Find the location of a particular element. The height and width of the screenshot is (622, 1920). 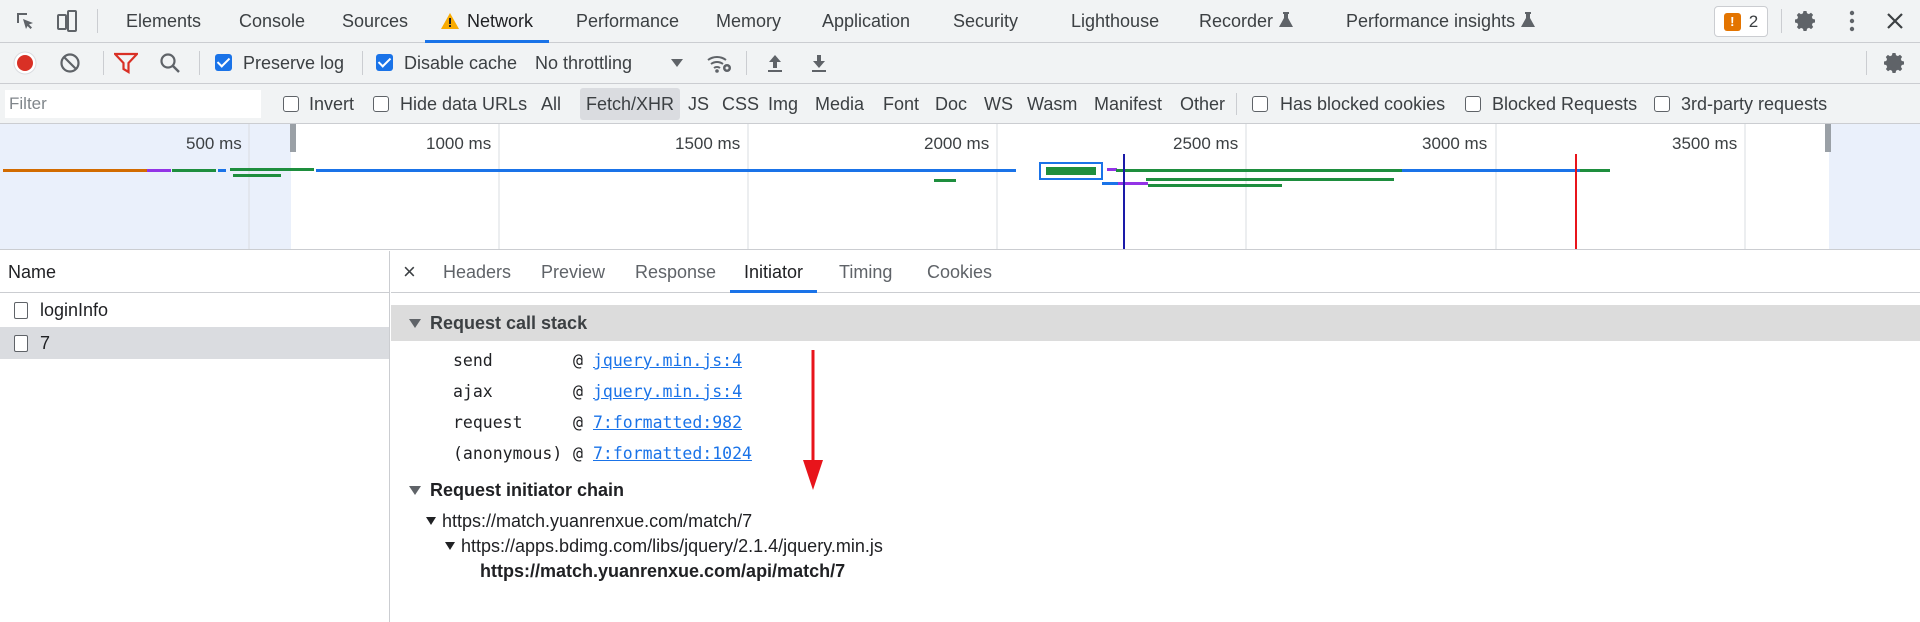

tab-performance-insights: Performance insights is located at coordinates (1441, 21).